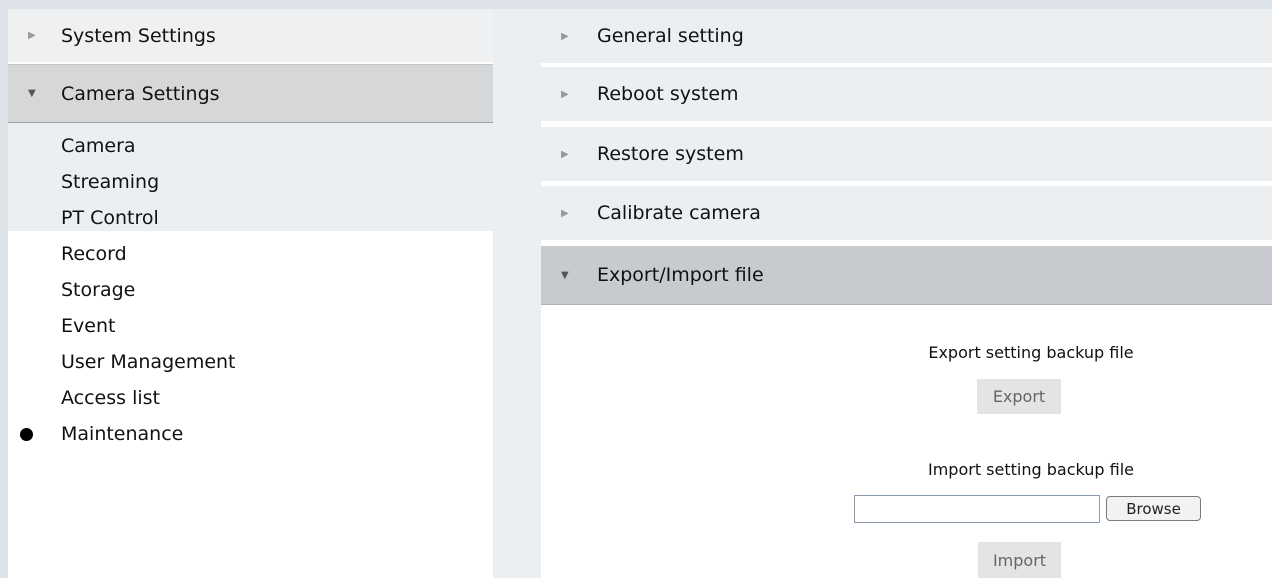 The width and height of the screenshot is (1272, 578). I want to click on section-label: Restore system, so click(670, 154).